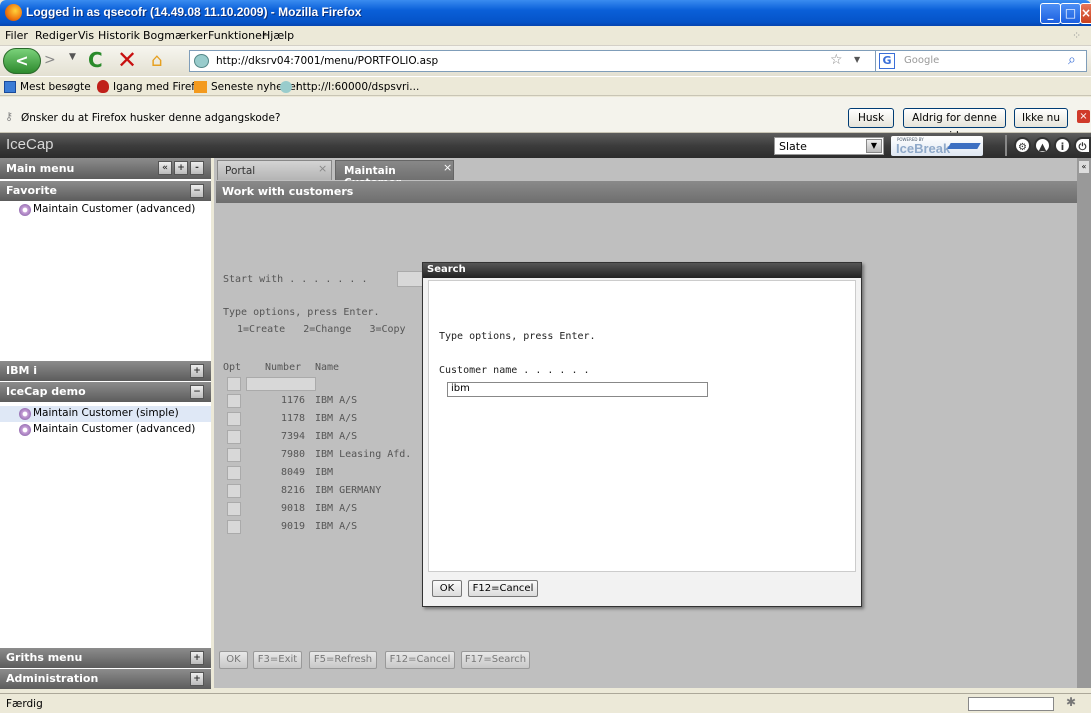 This screenshot has height=713, width=1091. What do you see at coordinates (16, 35) in the screenshot?
I see `menu-file: Filer` at bounding box center [16, 35].